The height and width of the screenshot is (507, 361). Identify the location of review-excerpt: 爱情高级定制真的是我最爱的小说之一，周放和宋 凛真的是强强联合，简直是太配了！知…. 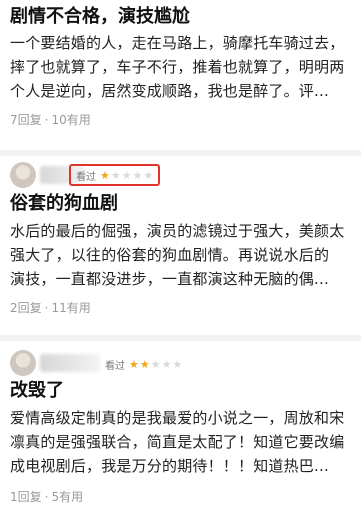
(181, 442).